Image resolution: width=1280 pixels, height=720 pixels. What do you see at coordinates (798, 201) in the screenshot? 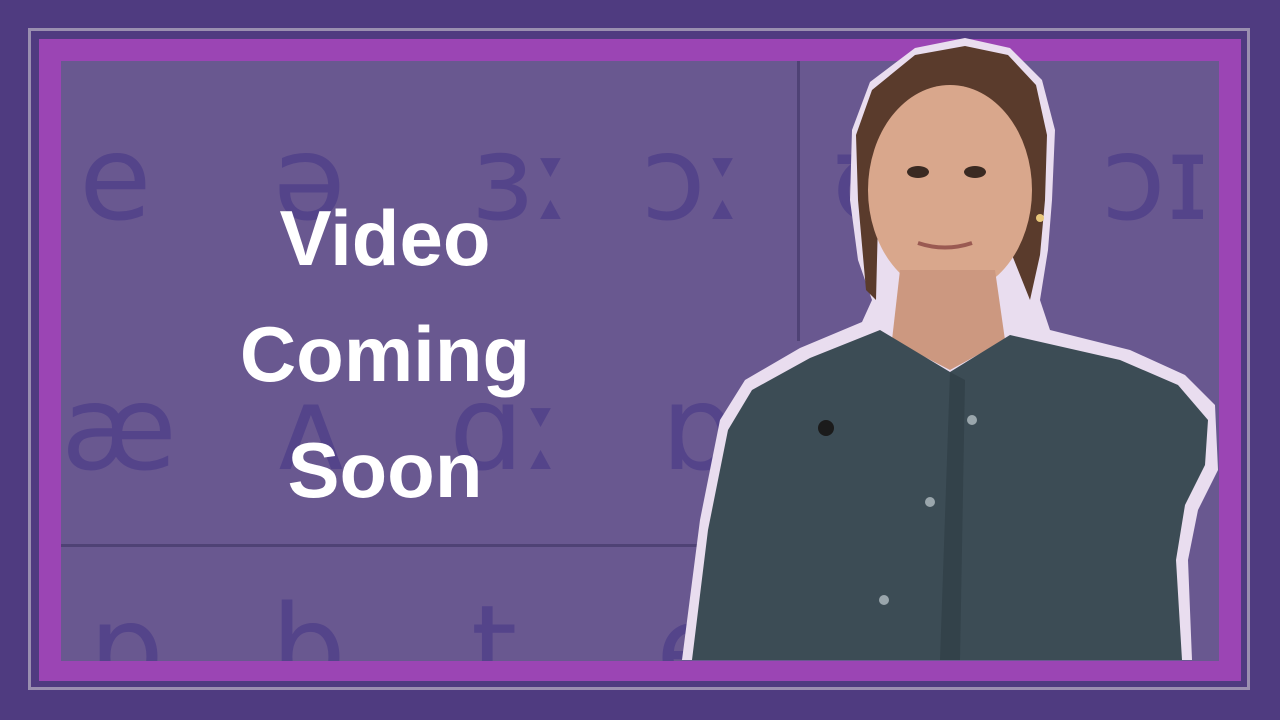
I see `chart-divider-vertical` at bounding box center [798, 201].